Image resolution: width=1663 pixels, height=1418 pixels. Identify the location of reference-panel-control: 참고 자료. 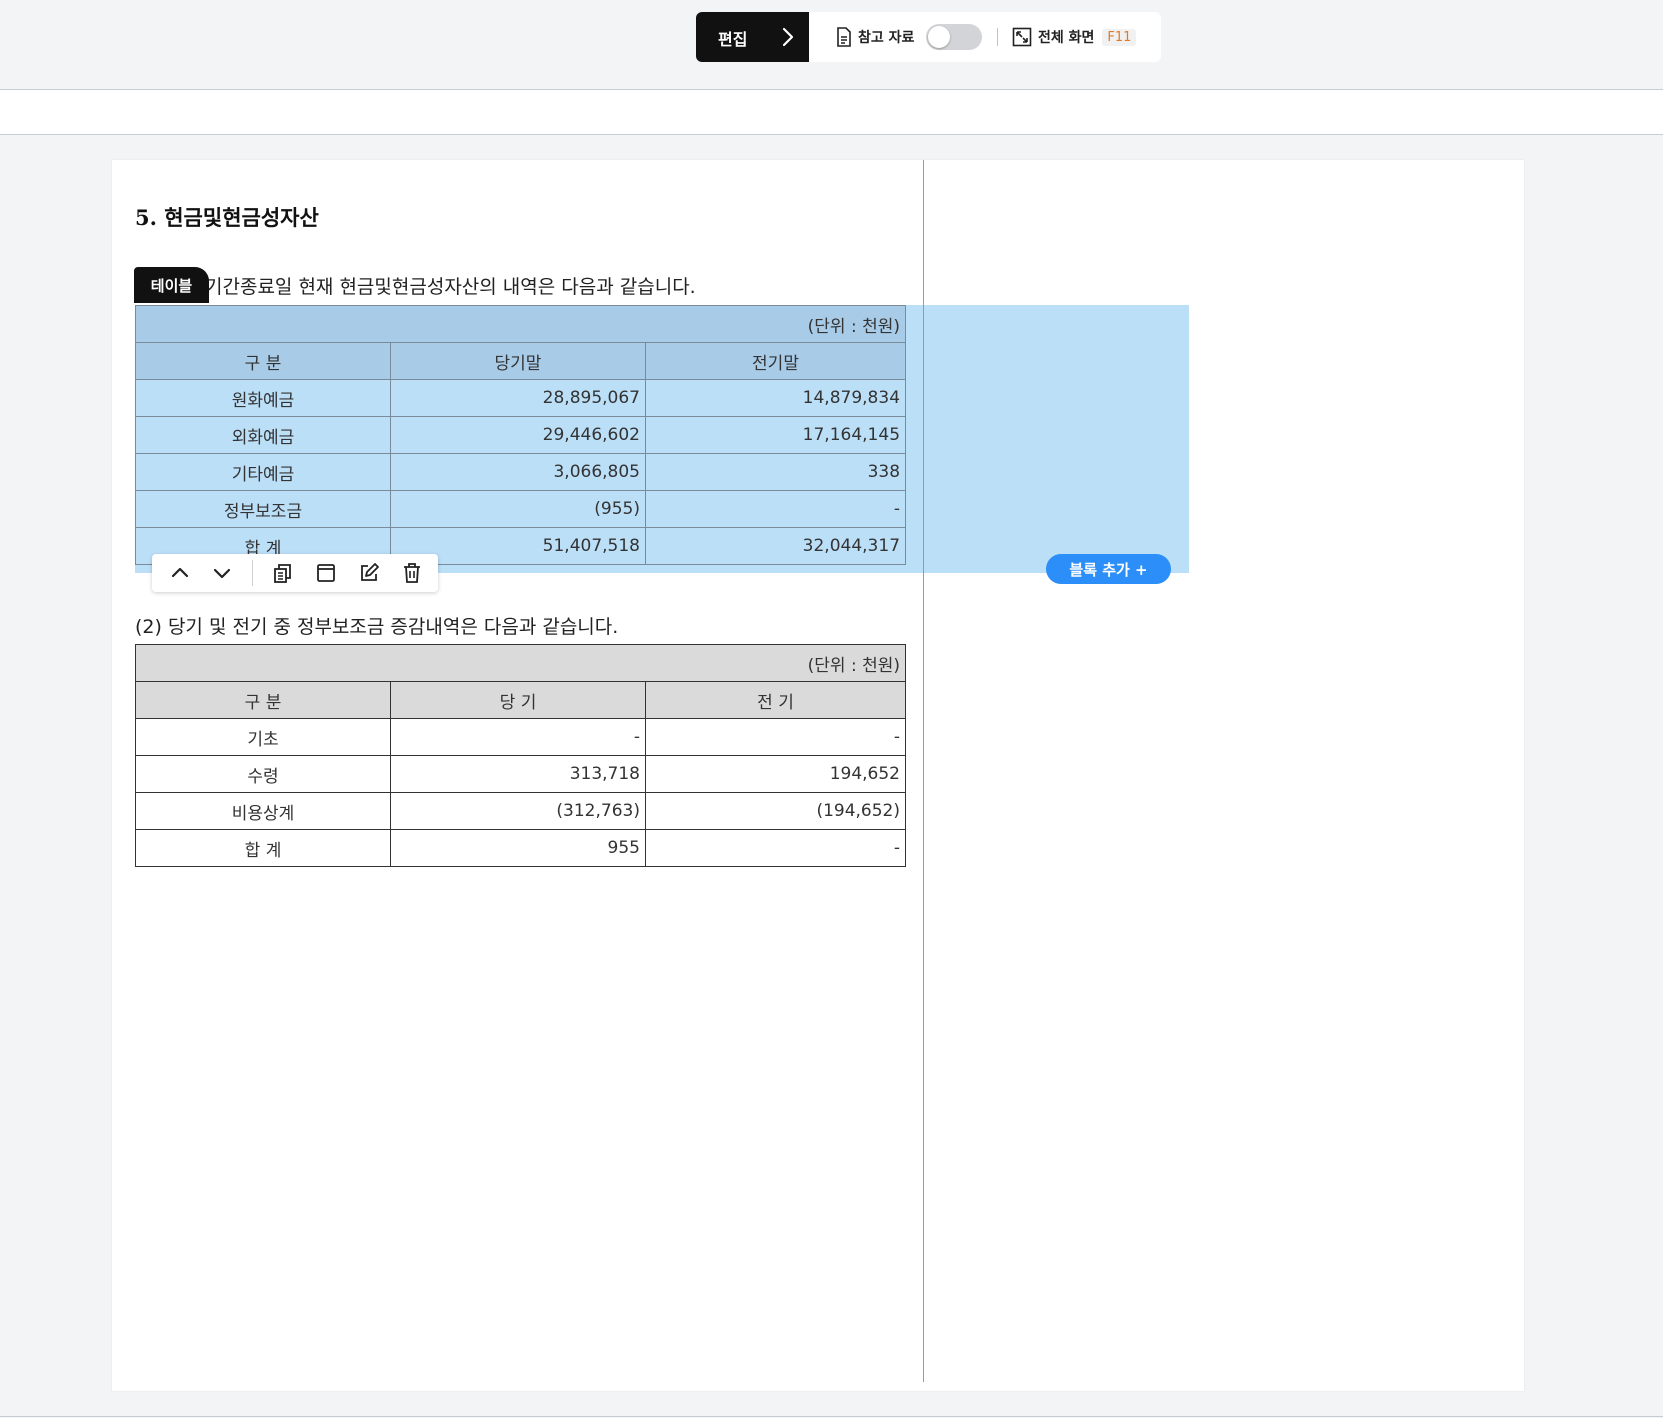
(875, 37).